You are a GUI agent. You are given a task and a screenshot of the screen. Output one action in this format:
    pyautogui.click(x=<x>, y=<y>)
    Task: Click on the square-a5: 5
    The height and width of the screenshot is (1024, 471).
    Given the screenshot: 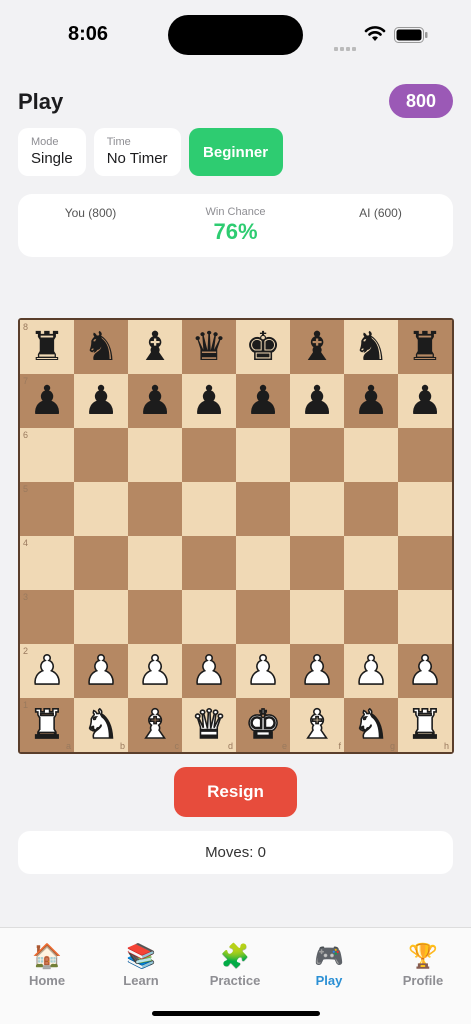 What is the action you would take?
    pyautogui.click(x=47, y=509)
    